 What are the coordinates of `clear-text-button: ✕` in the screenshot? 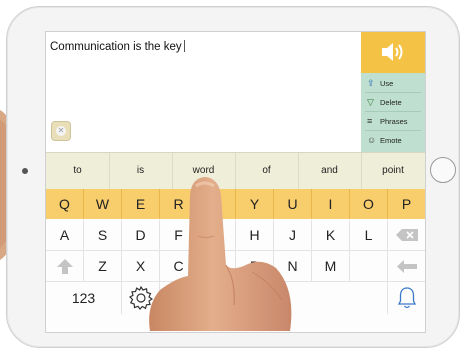 It's located at (61, 131).